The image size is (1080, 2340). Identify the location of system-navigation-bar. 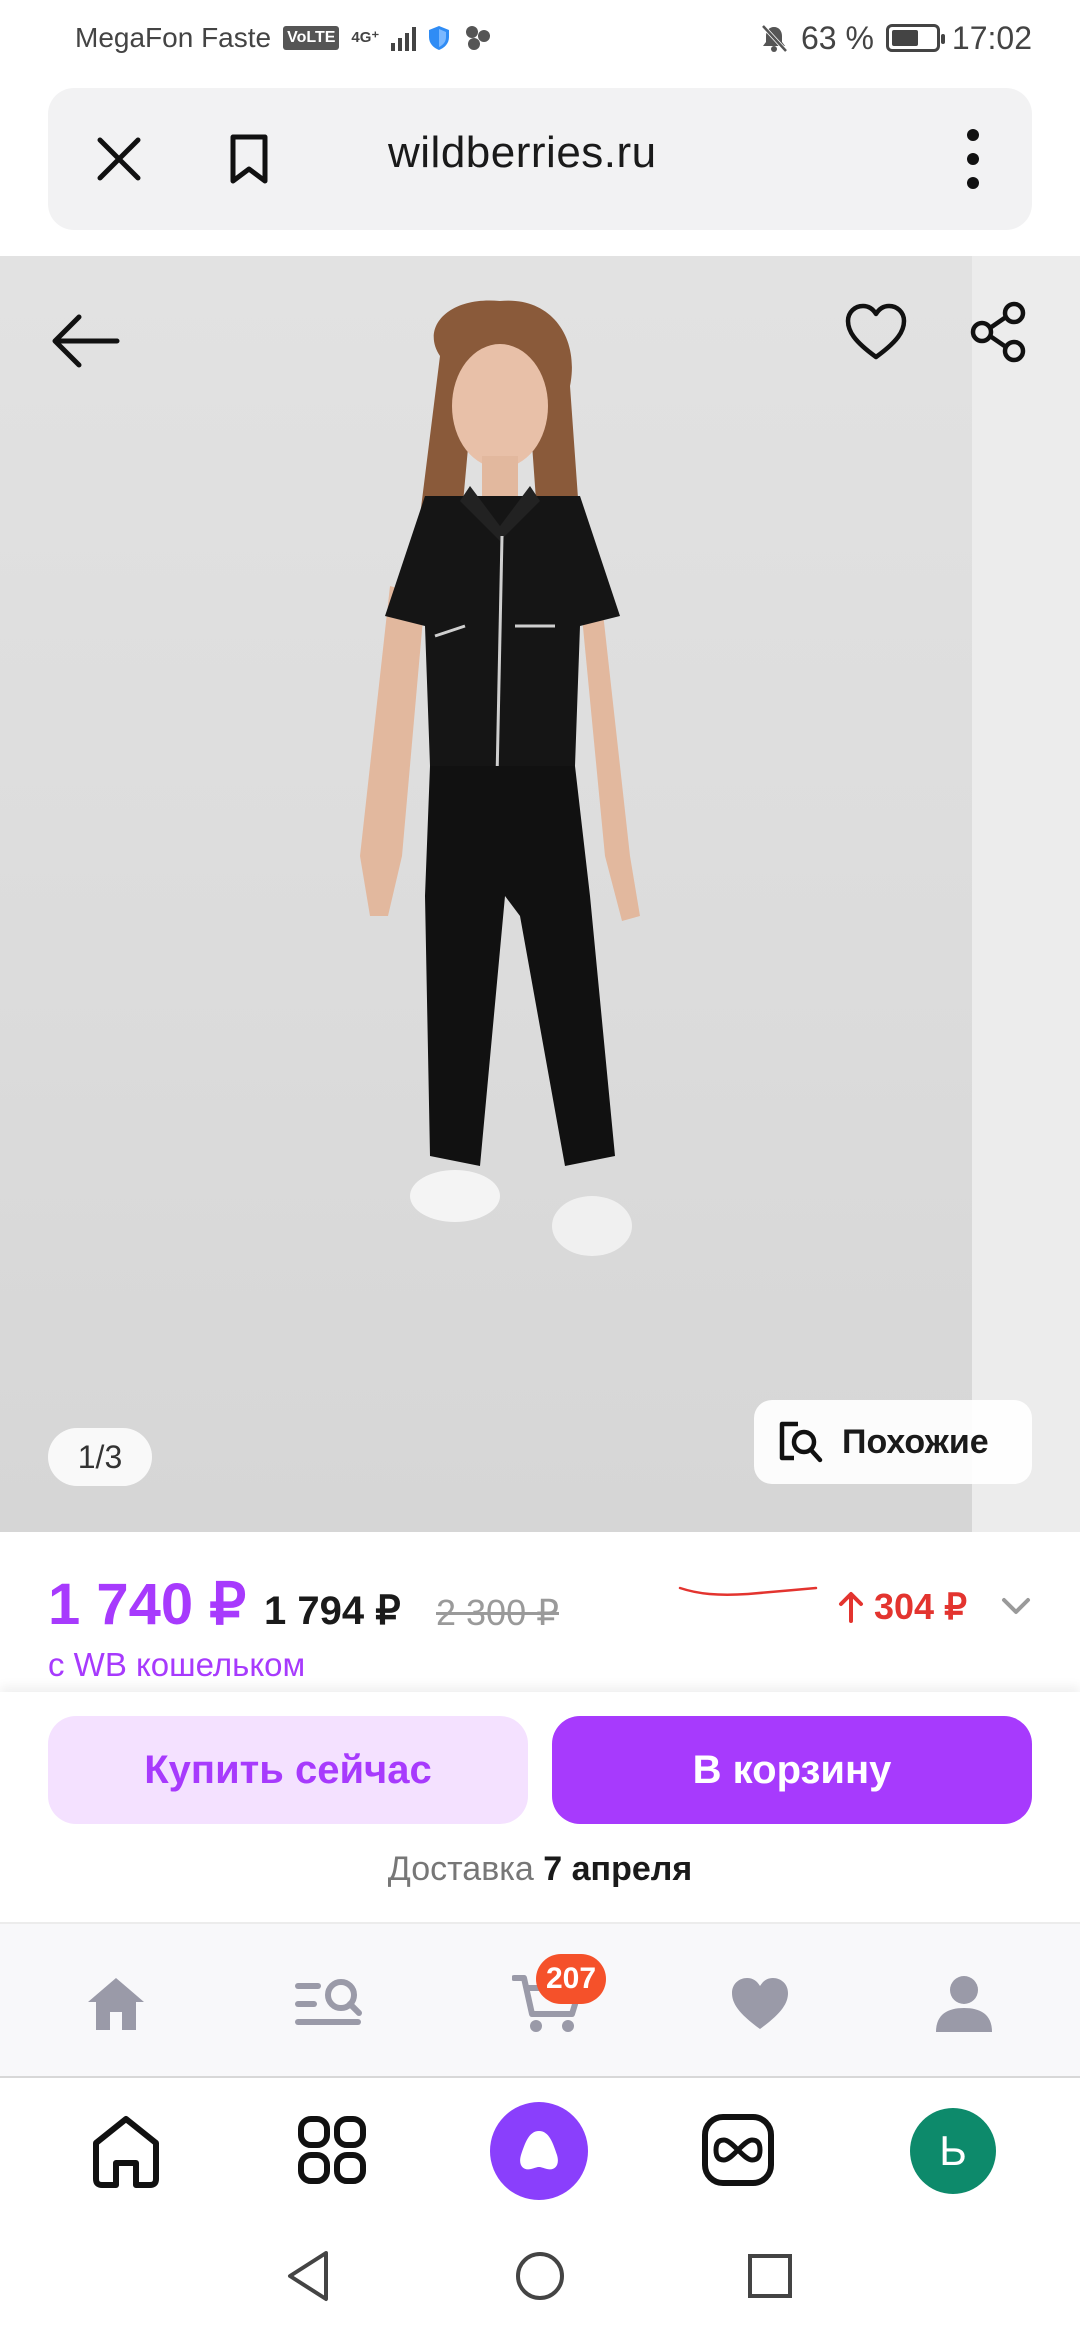
(540, 2280).